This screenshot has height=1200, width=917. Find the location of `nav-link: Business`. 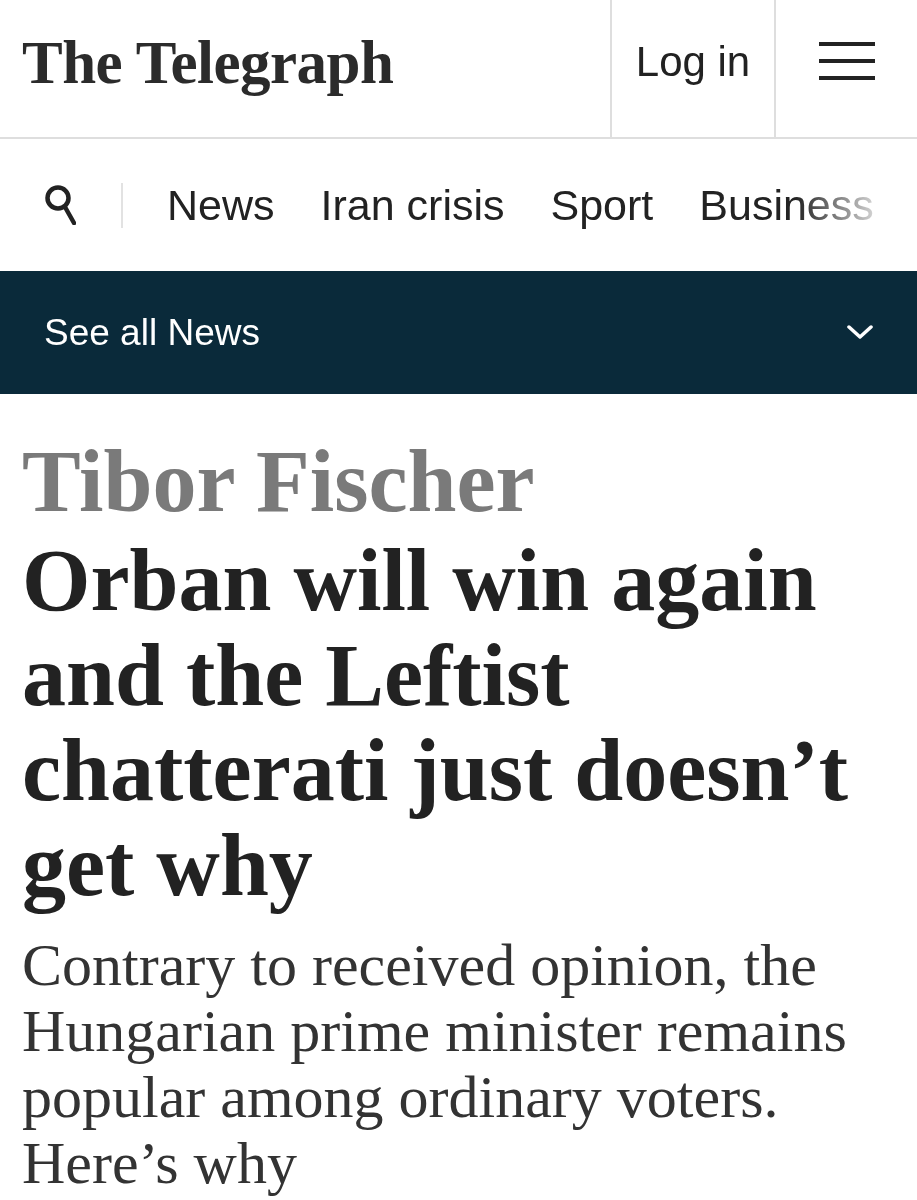

nav-link: Business is located at coordinates (786, 205).